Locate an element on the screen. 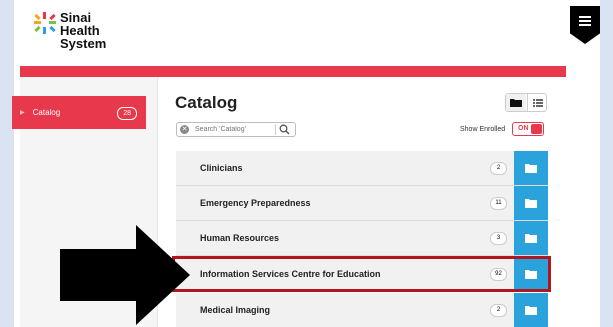  list-view-button is located at coordinates (537, 102).